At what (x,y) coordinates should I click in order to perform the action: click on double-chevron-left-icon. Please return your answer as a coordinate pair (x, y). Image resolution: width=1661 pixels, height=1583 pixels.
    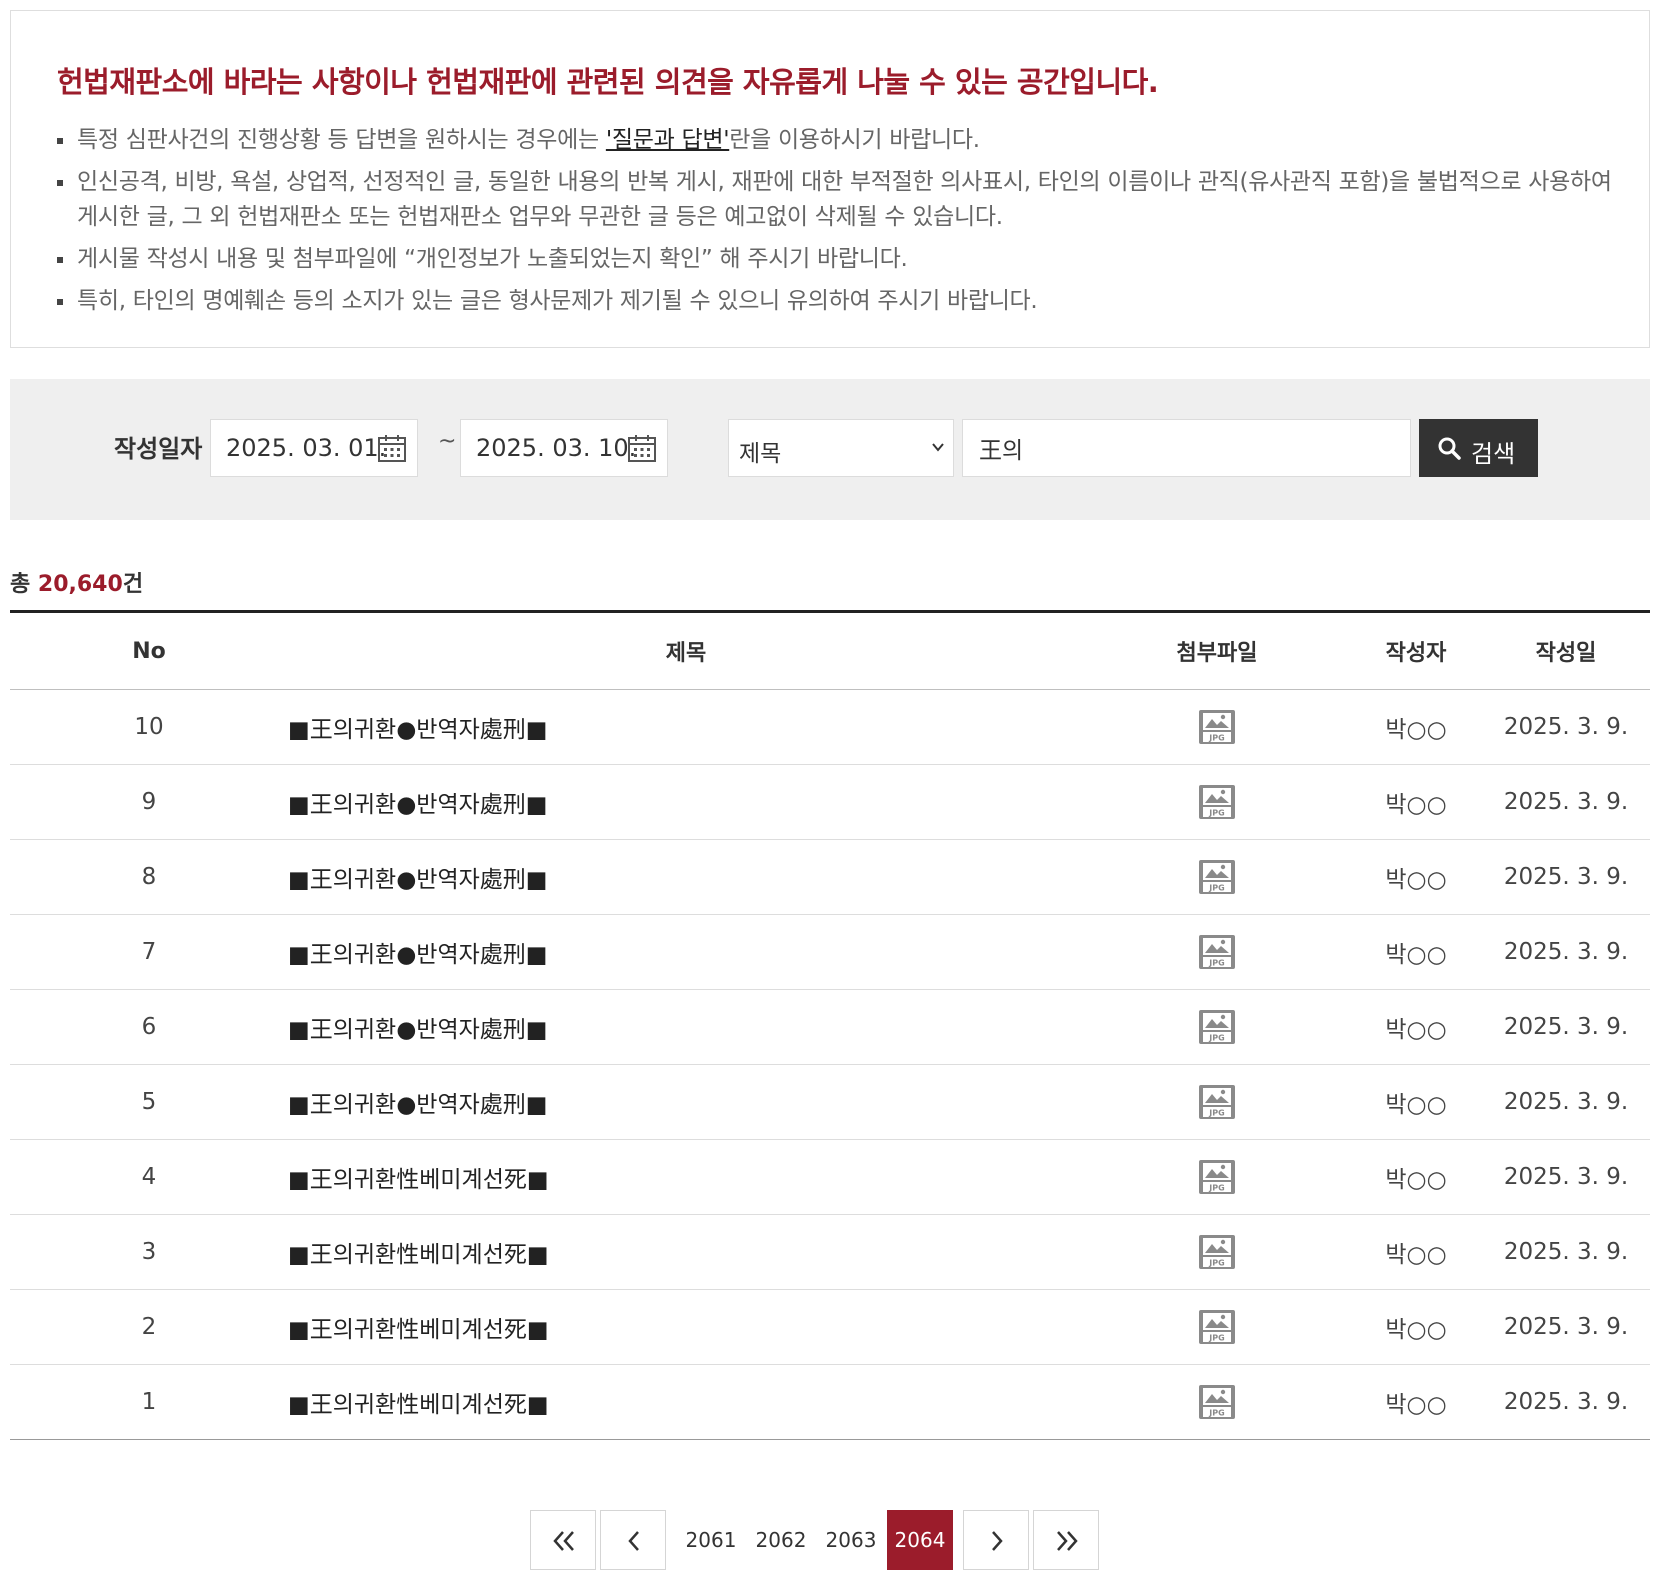
    Looking at the image, I should click on (563, 1541).